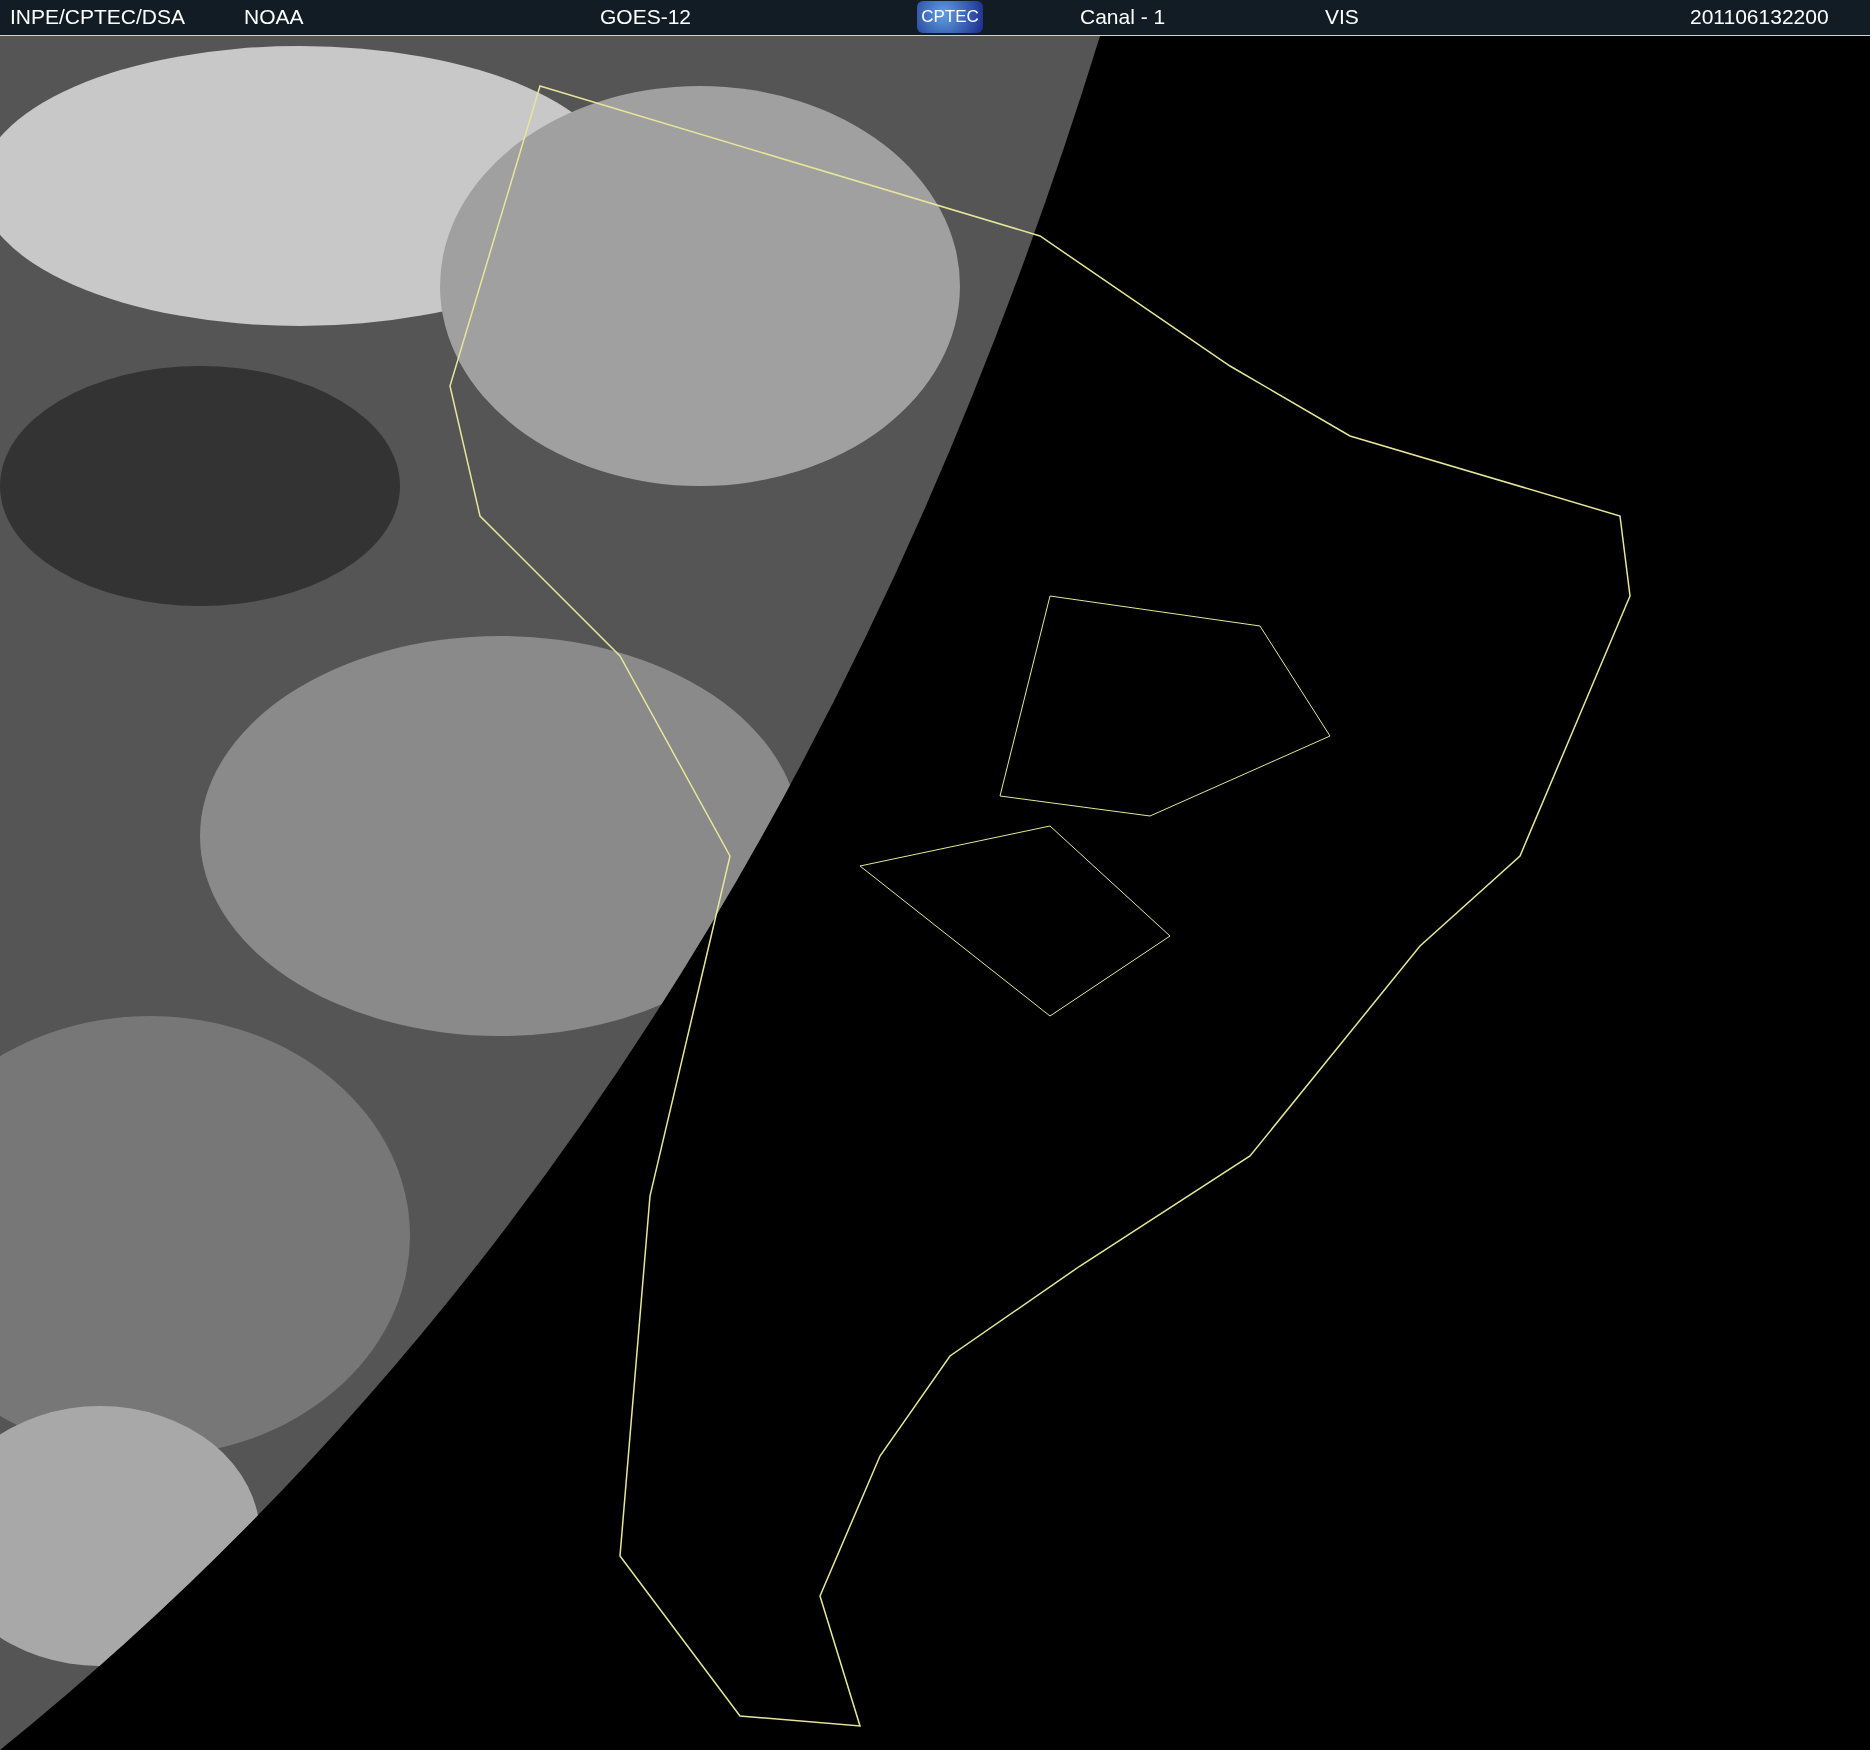  What do you see at coordinates (1123, 17) in the screenshot?
I see `header-label: Canal - 1` at bounding box center [1123, 17].